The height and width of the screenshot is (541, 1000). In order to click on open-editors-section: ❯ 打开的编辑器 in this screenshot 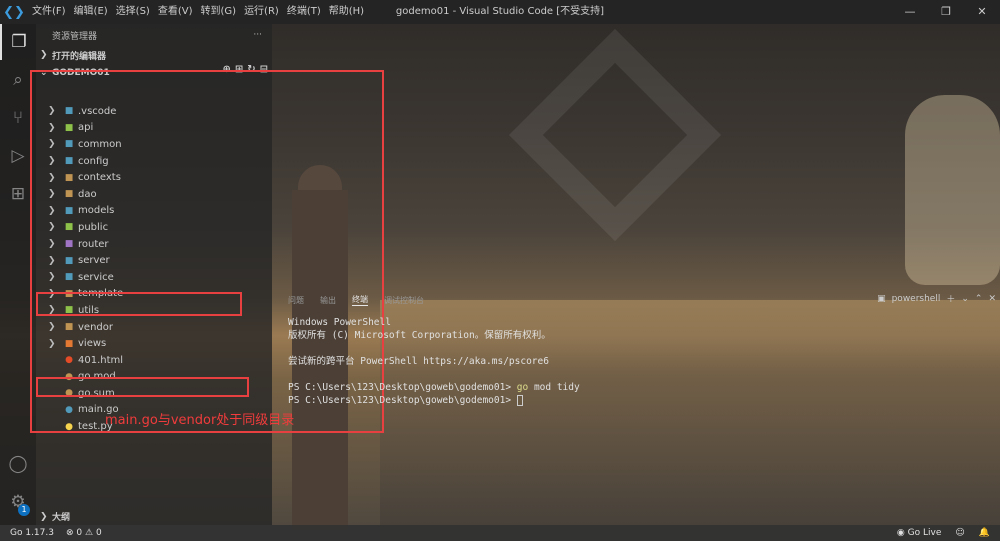, I will do `click(154, 55)`.